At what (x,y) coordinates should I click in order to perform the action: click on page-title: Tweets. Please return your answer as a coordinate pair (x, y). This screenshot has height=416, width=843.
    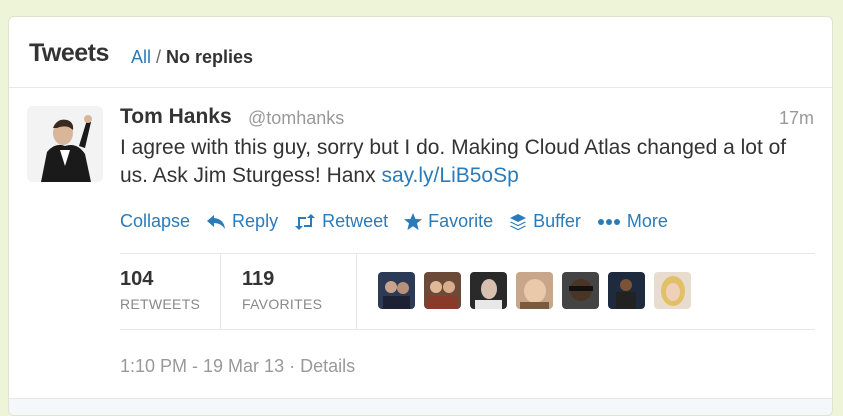
    Looking at the image, I should click on (69, 53).